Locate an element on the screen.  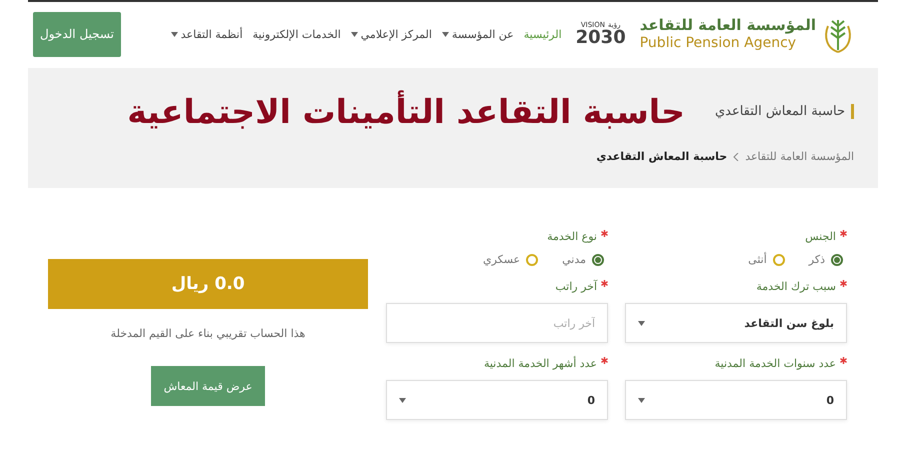
breadcrumb-link: المؤسسة العامة للتقاعد is located at coordinates (799, 156).